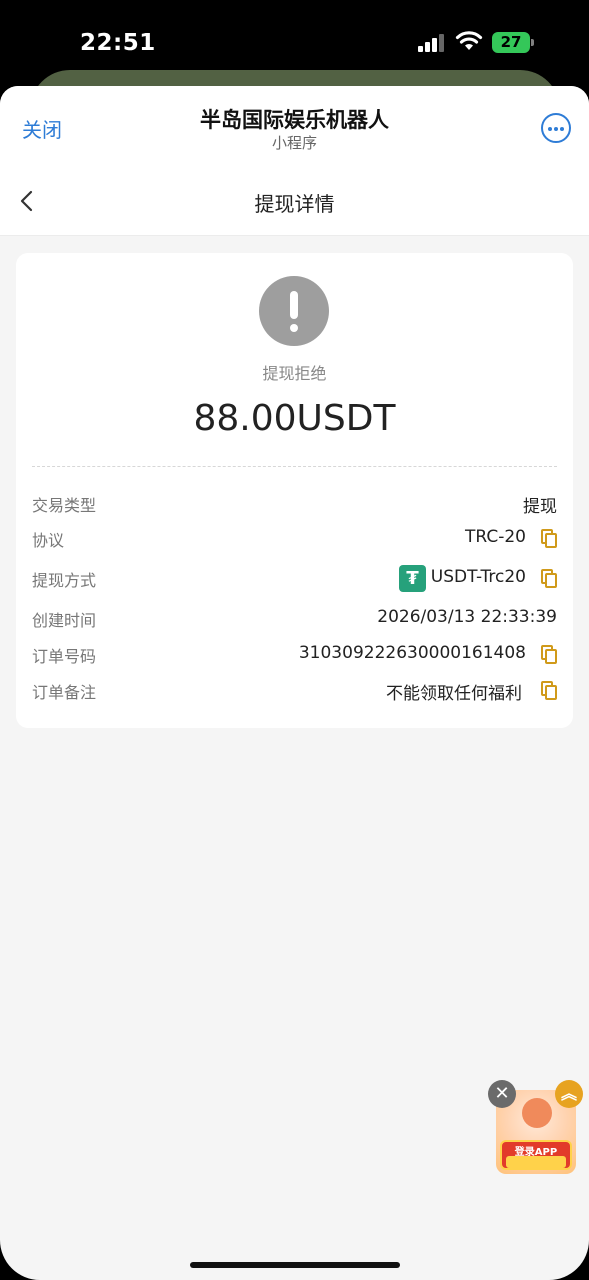 This screenshot has width=589, height=1280. I want to click on detail-row-withdrawal-method: 提现方式 ₮ USDT-Trc20, so click(294, 579).